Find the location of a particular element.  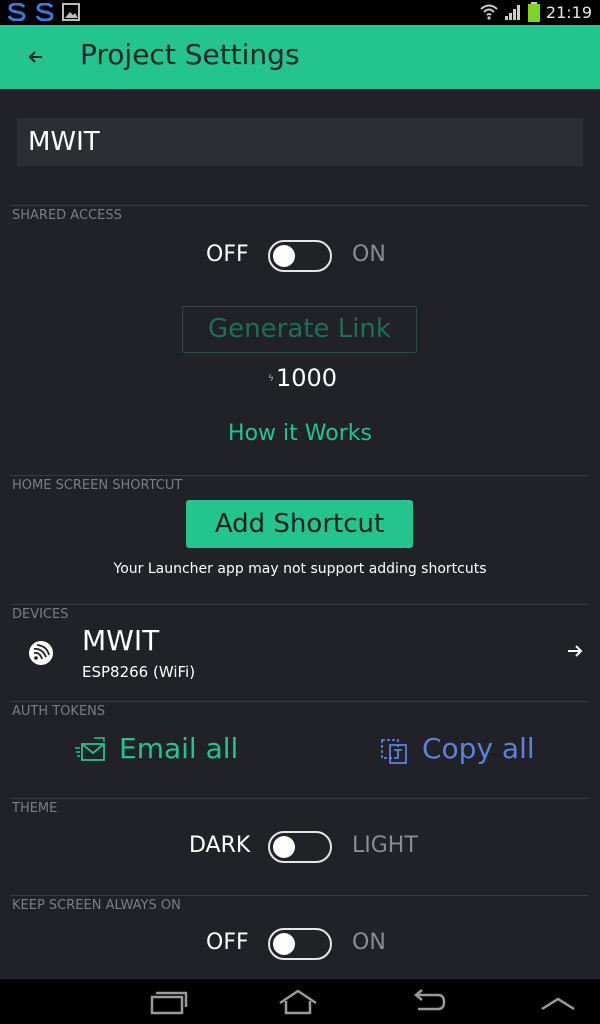

add-shortcut-button: Add Shortcut is located at coordinates (299, 524).